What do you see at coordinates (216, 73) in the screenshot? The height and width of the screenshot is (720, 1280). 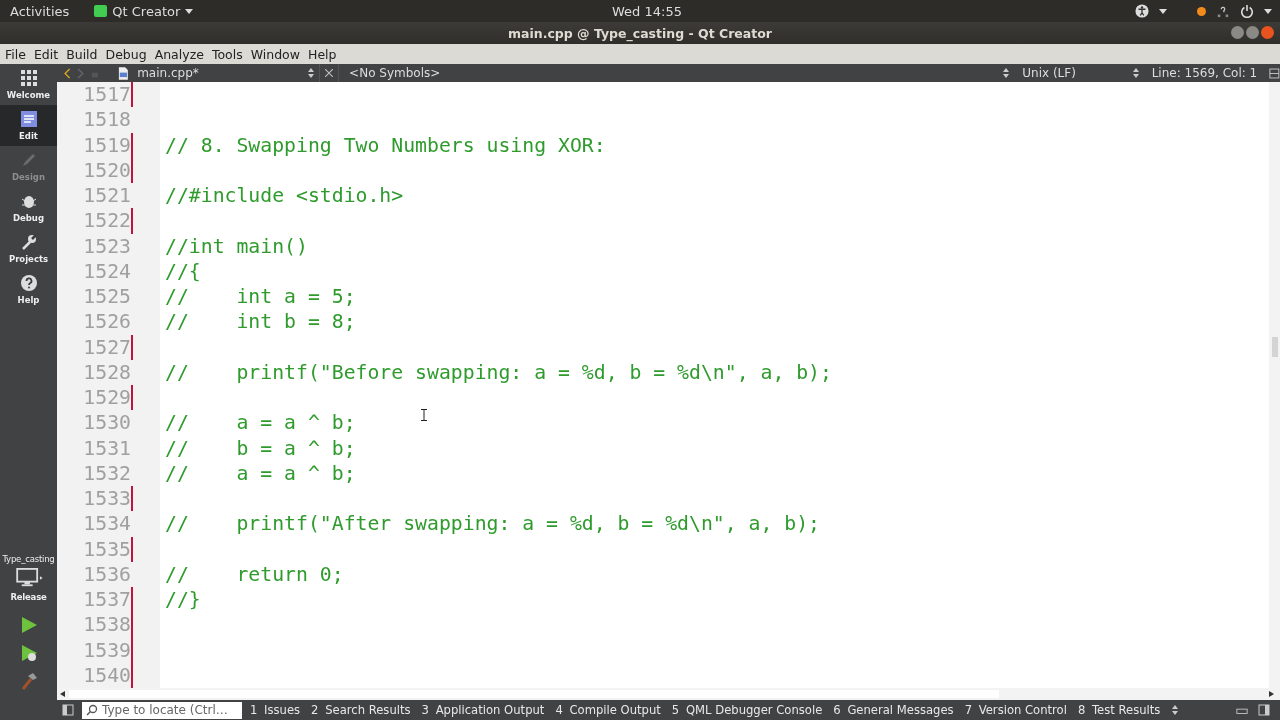 I see `file-selector: main.cpp*` at bounding box center [216, 73].